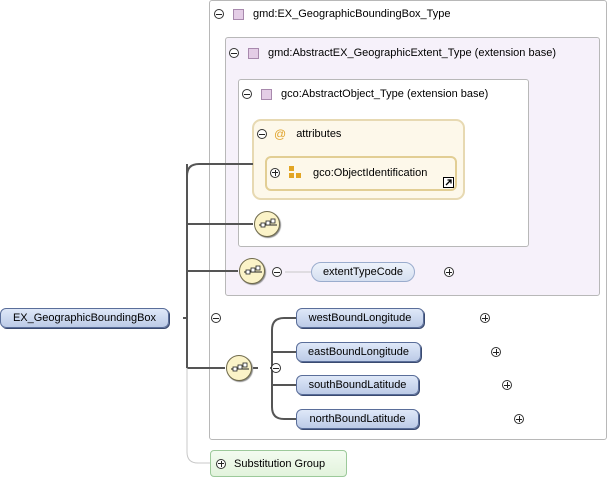 Image resolution: width=609 pixels, height=480 pixels. I want to click on substitution-group-box: Substitution Group, so click(278, 463).